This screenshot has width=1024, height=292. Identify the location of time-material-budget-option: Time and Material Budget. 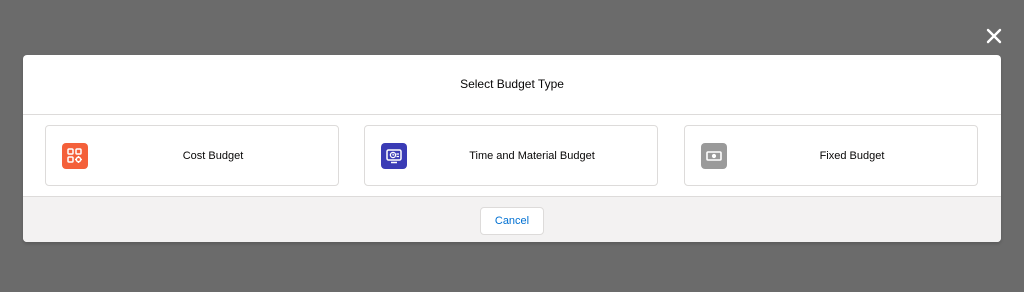
(511, 155).